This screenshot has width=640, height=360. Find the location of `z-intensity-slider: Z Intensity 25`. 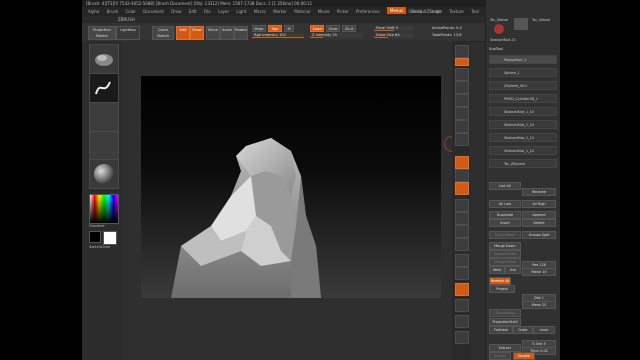

z-intensity-slider: Z Intensity 25 is located at coordinates (336, 35).